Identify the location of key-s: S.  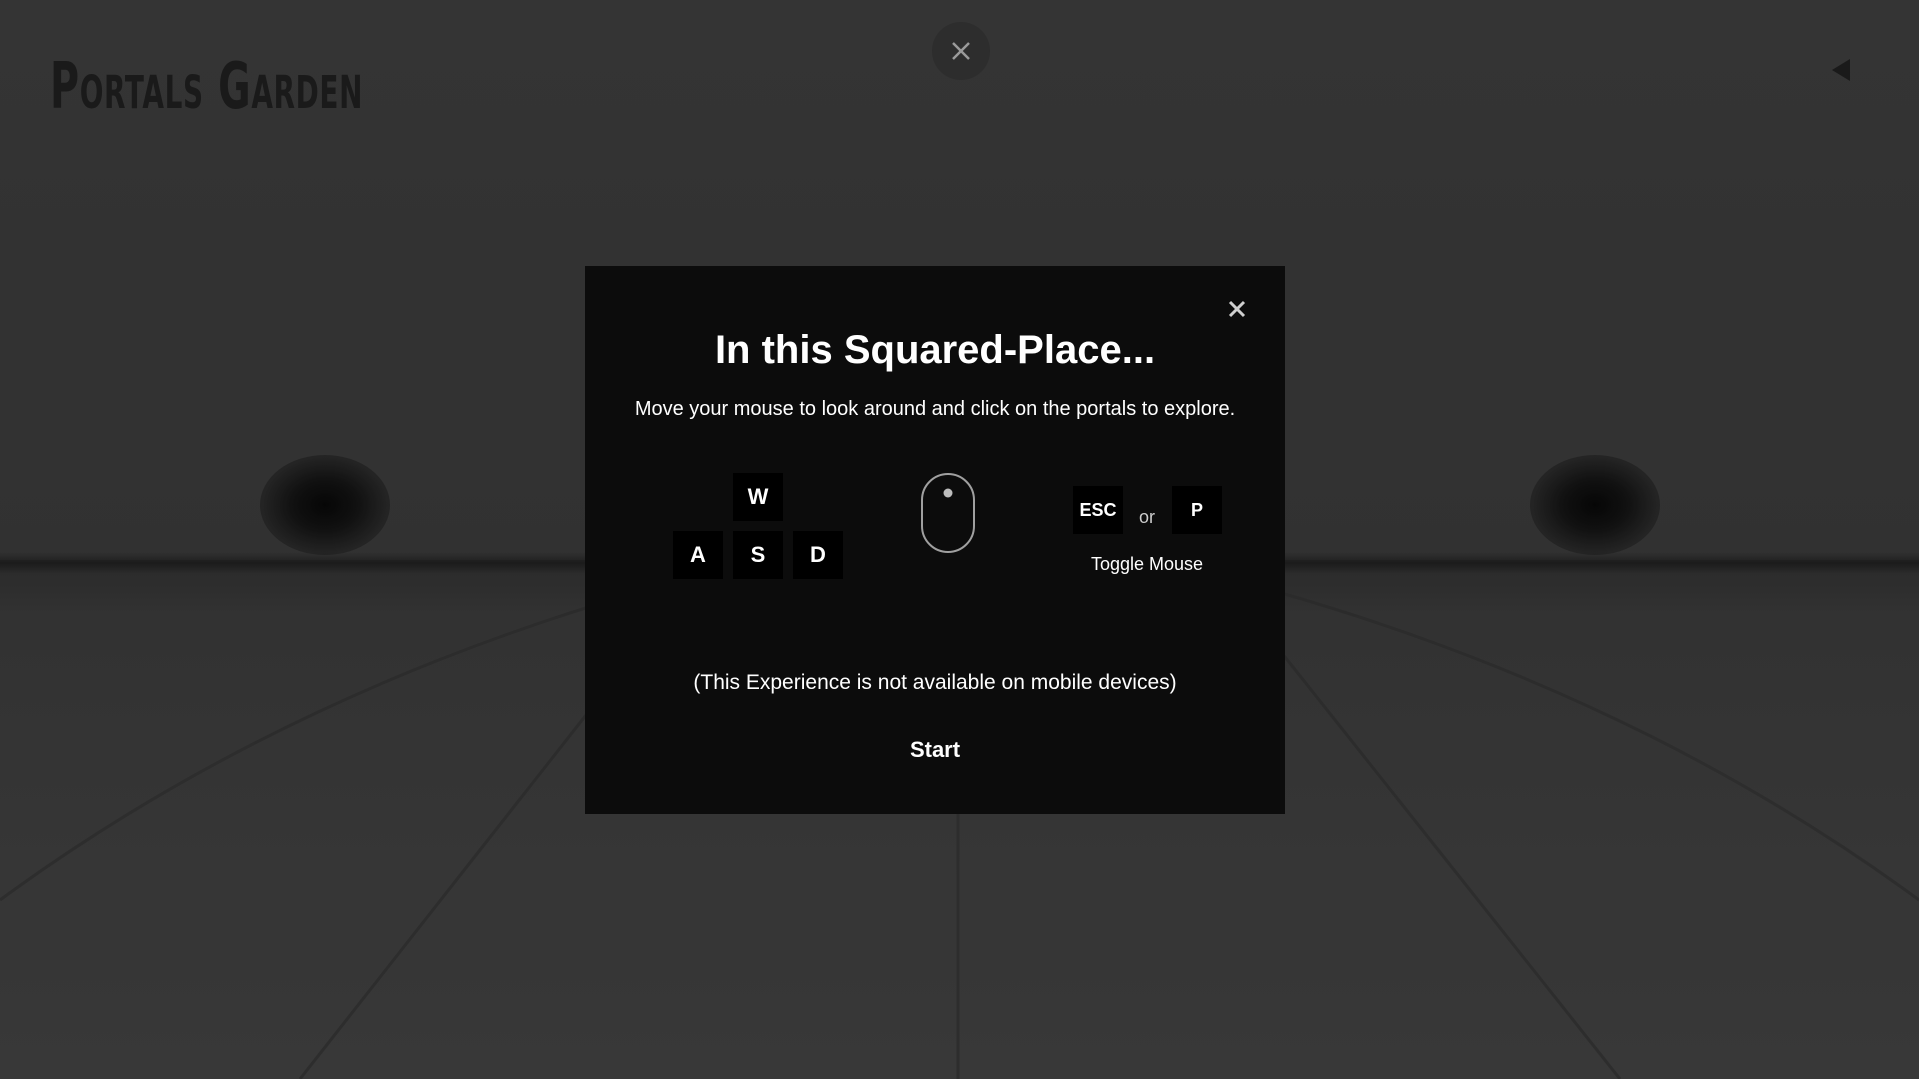
(758, 555).